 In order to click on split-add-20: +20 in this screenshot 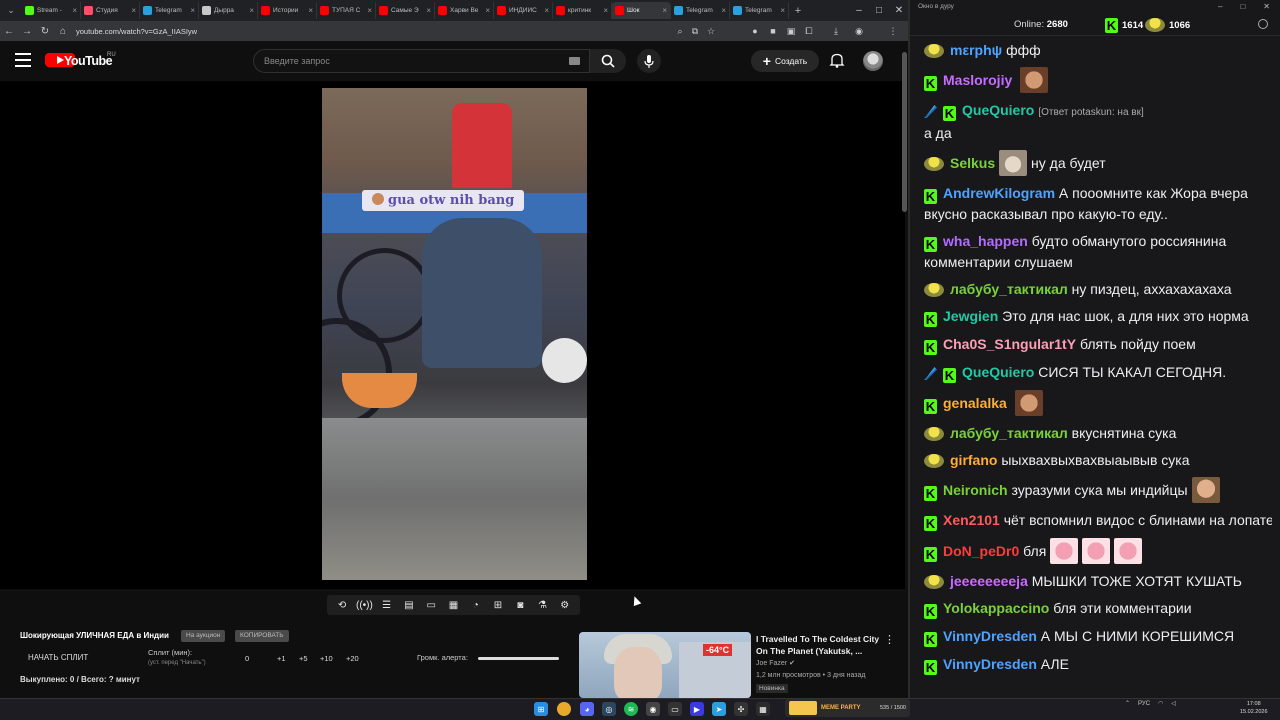, I will do `click(352, 658)`.